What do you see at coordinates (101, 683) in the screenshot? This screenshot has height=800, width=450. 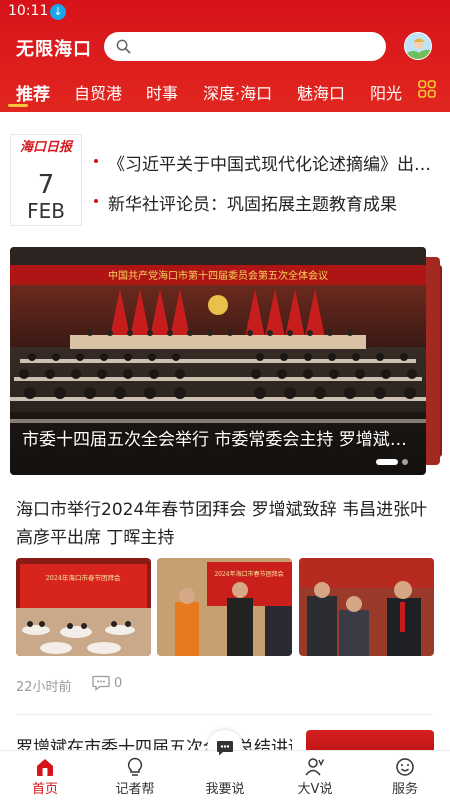 I see `comment-icon` at bounding box center [101, 683].